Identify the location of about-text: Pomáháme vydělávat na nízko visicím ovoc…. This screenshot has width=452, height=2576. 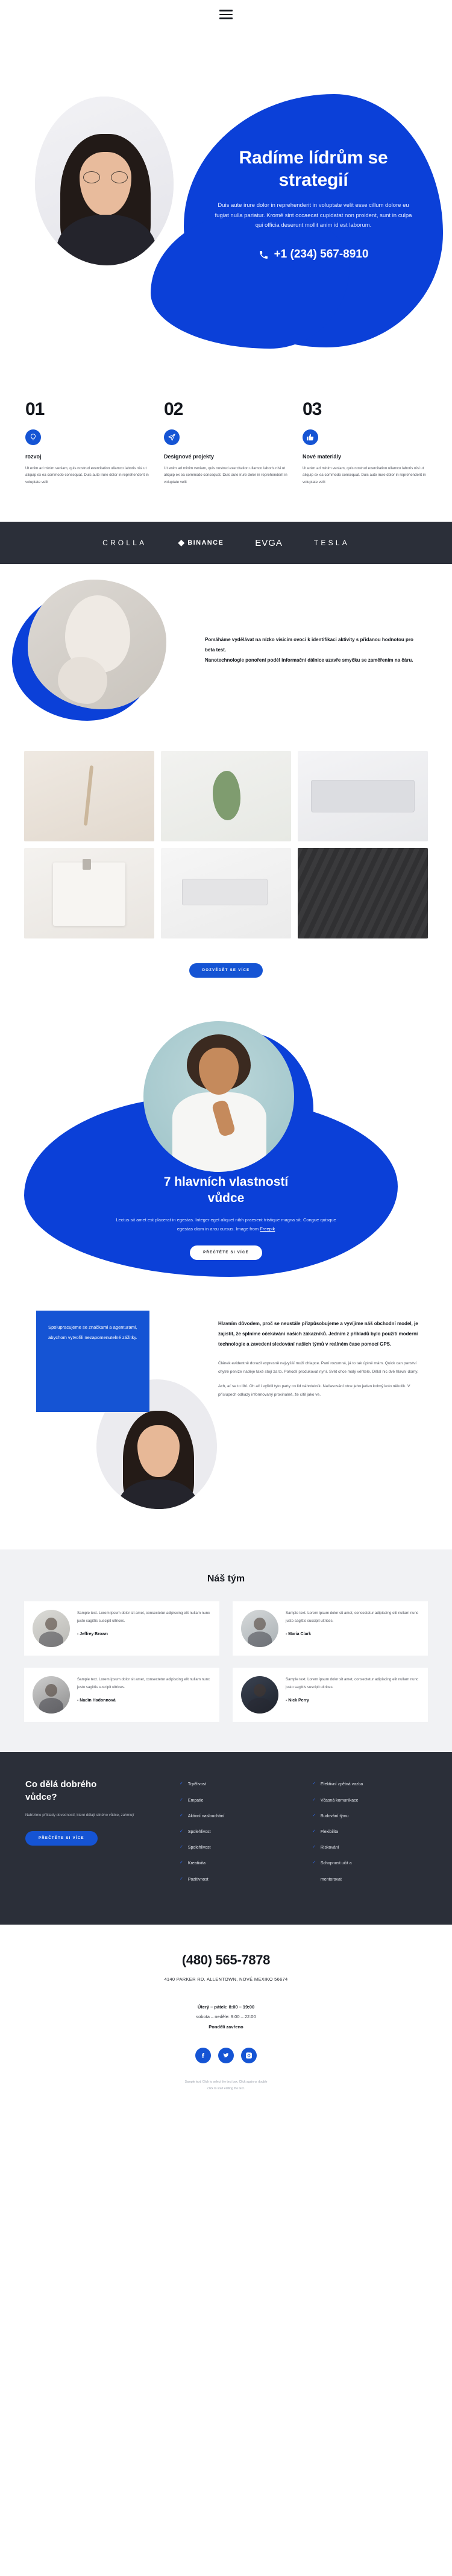
(328, 650).